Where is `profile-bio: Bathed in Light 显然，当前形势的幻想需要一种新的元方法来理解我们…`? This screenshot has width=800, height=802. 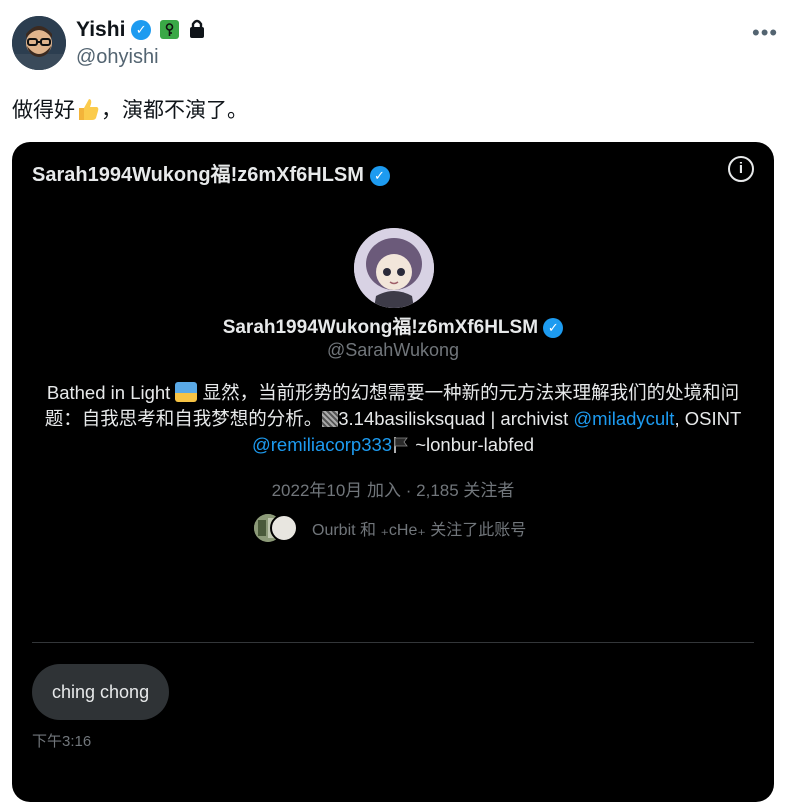
profile-bio: Bathed in Light 显然，当前形势的幻想需要一种新的元方法来理解我们… is located at coordinates (393, 419).